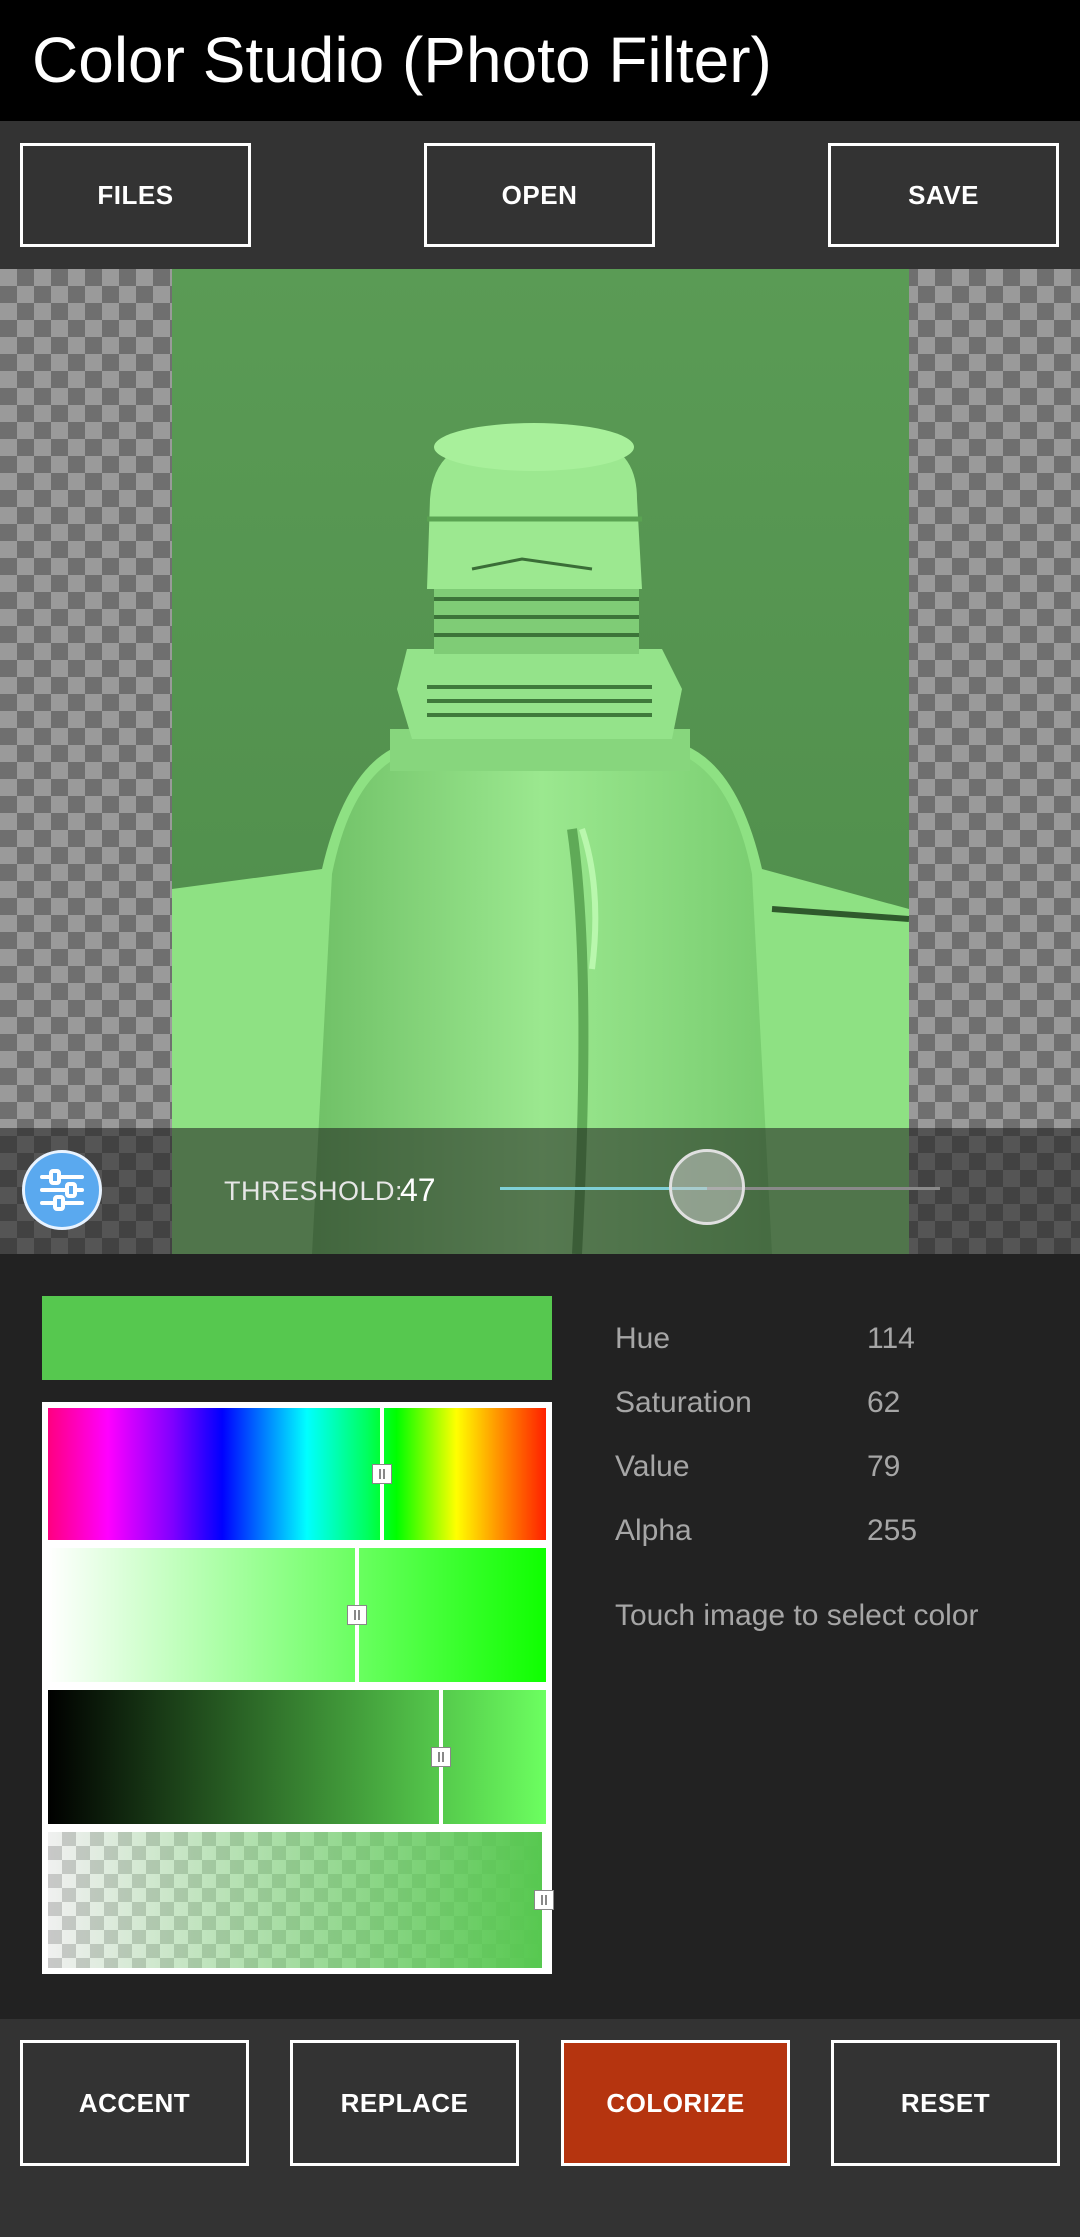  Describe the element at coordinates (653, 1530) in the screenshot. I see `alpha-label: Alpha` at that location.